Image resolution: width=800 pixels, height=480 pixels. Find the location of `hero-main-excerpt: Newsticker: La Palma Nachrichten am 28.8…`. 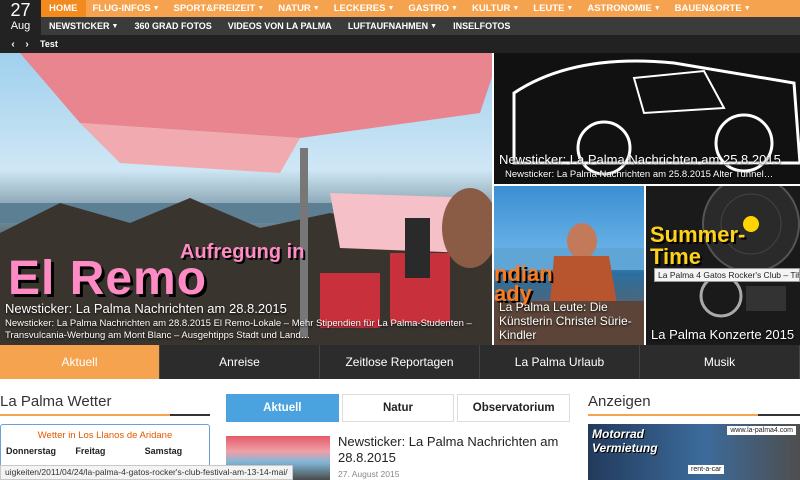

hero-main-excerpt: Newsticker: La Palma Nachrichten am 28.8… is located at coordinates (238, 329).